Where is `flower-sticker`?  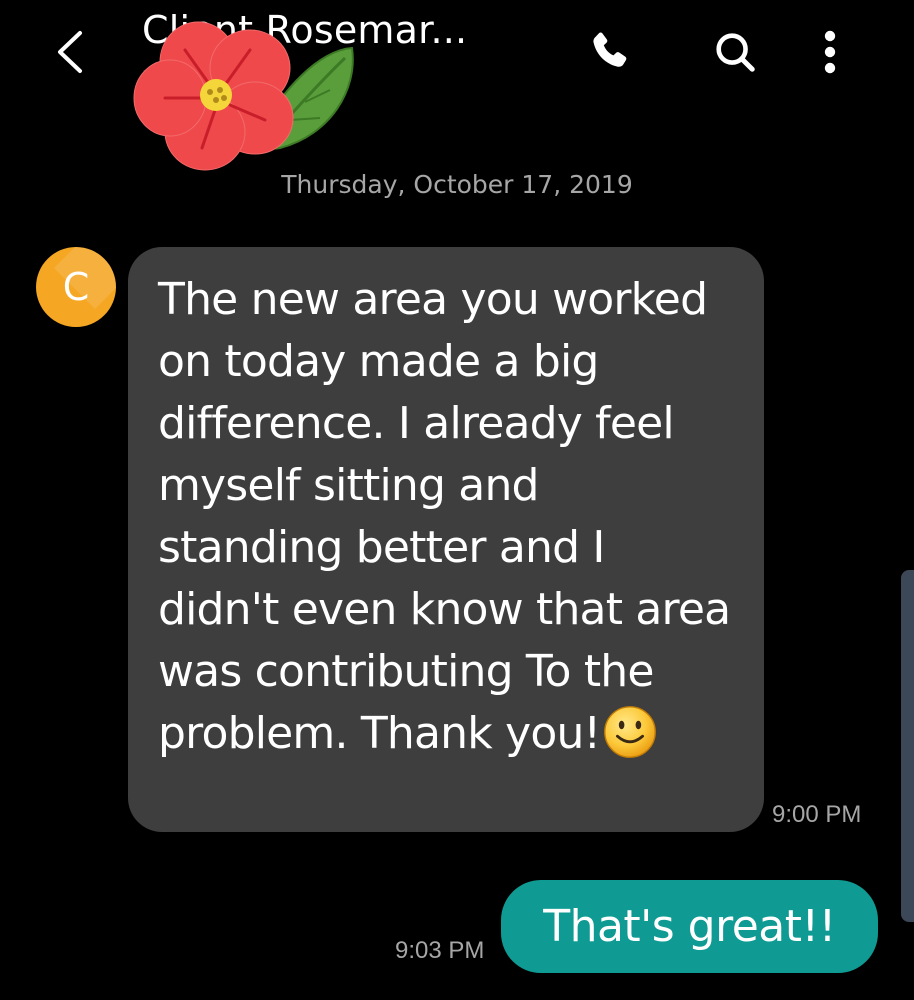 flower-sticker is located at coordinates (243, 96).